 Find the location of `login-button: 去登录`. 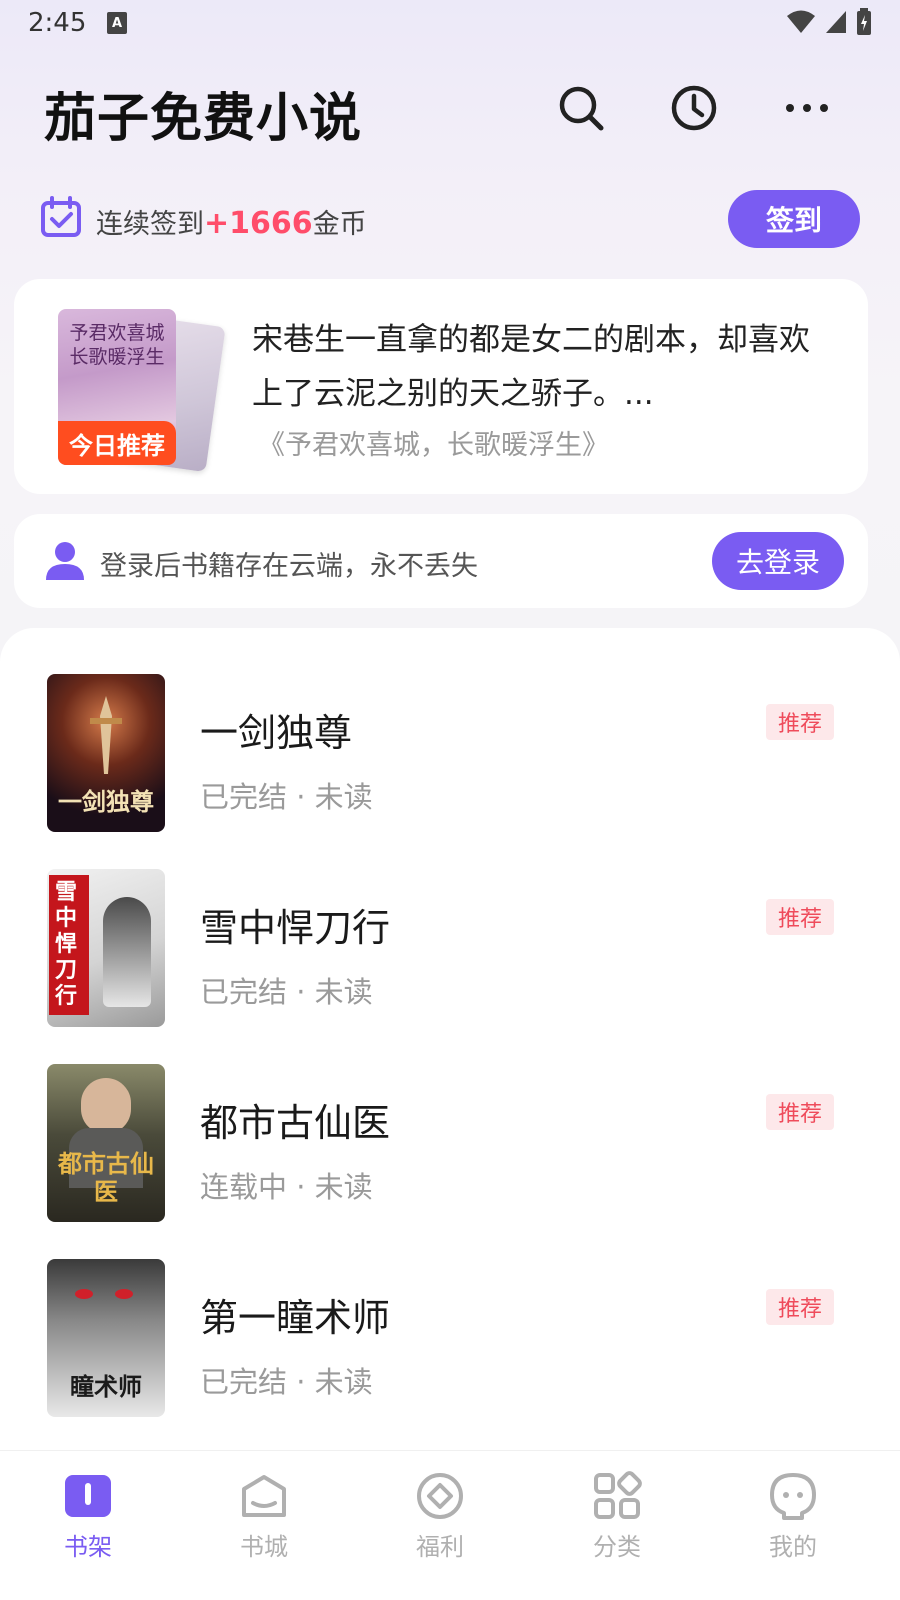

login-button: 去登录 is located at coordinates (778, 561).